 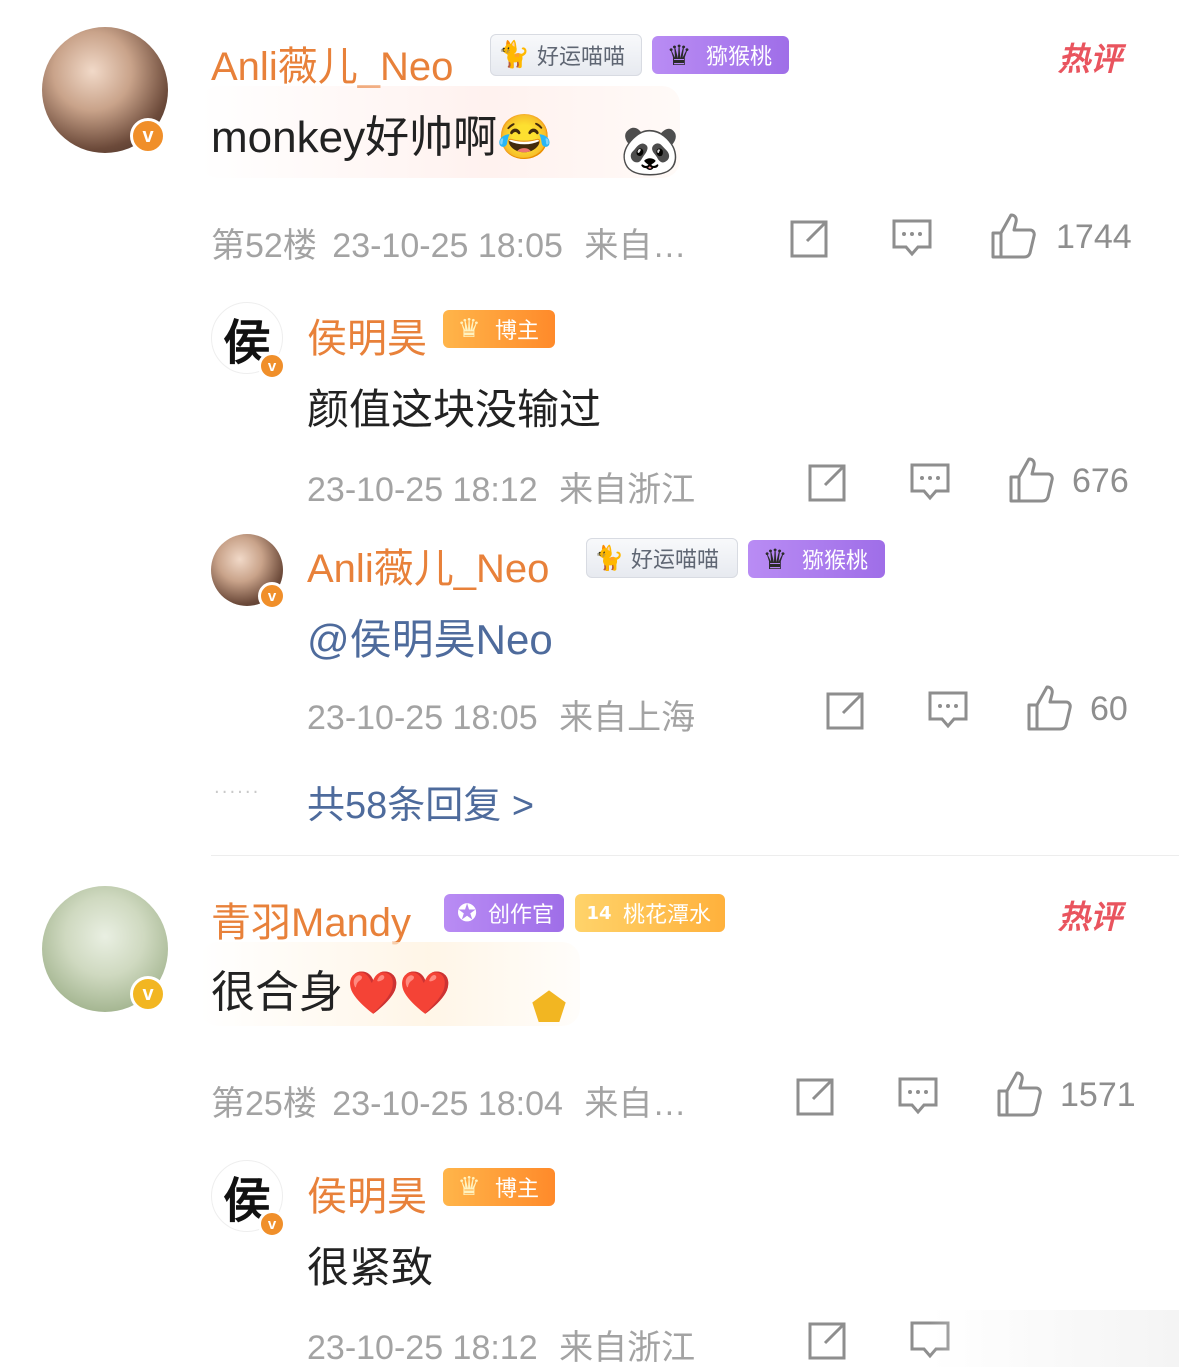 I want to click on floor-number: 第25楼, so click(x=264, y=1104).